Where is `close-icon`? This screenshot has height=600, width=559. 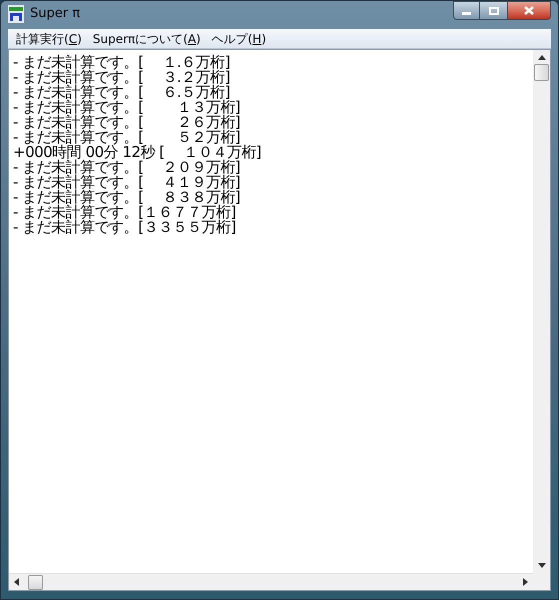 close-icon is located at coordinates (529, 10).